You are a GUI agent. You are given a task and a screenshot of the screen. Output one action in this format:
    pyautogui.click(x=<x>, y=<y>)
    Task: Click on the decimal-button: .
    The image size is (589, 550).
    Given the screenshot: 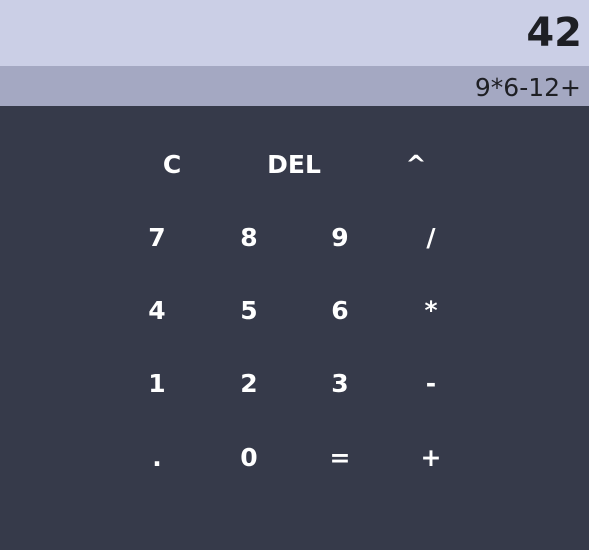 What is the action you would take?
    pyautogui.click(x=157, y=457)
    